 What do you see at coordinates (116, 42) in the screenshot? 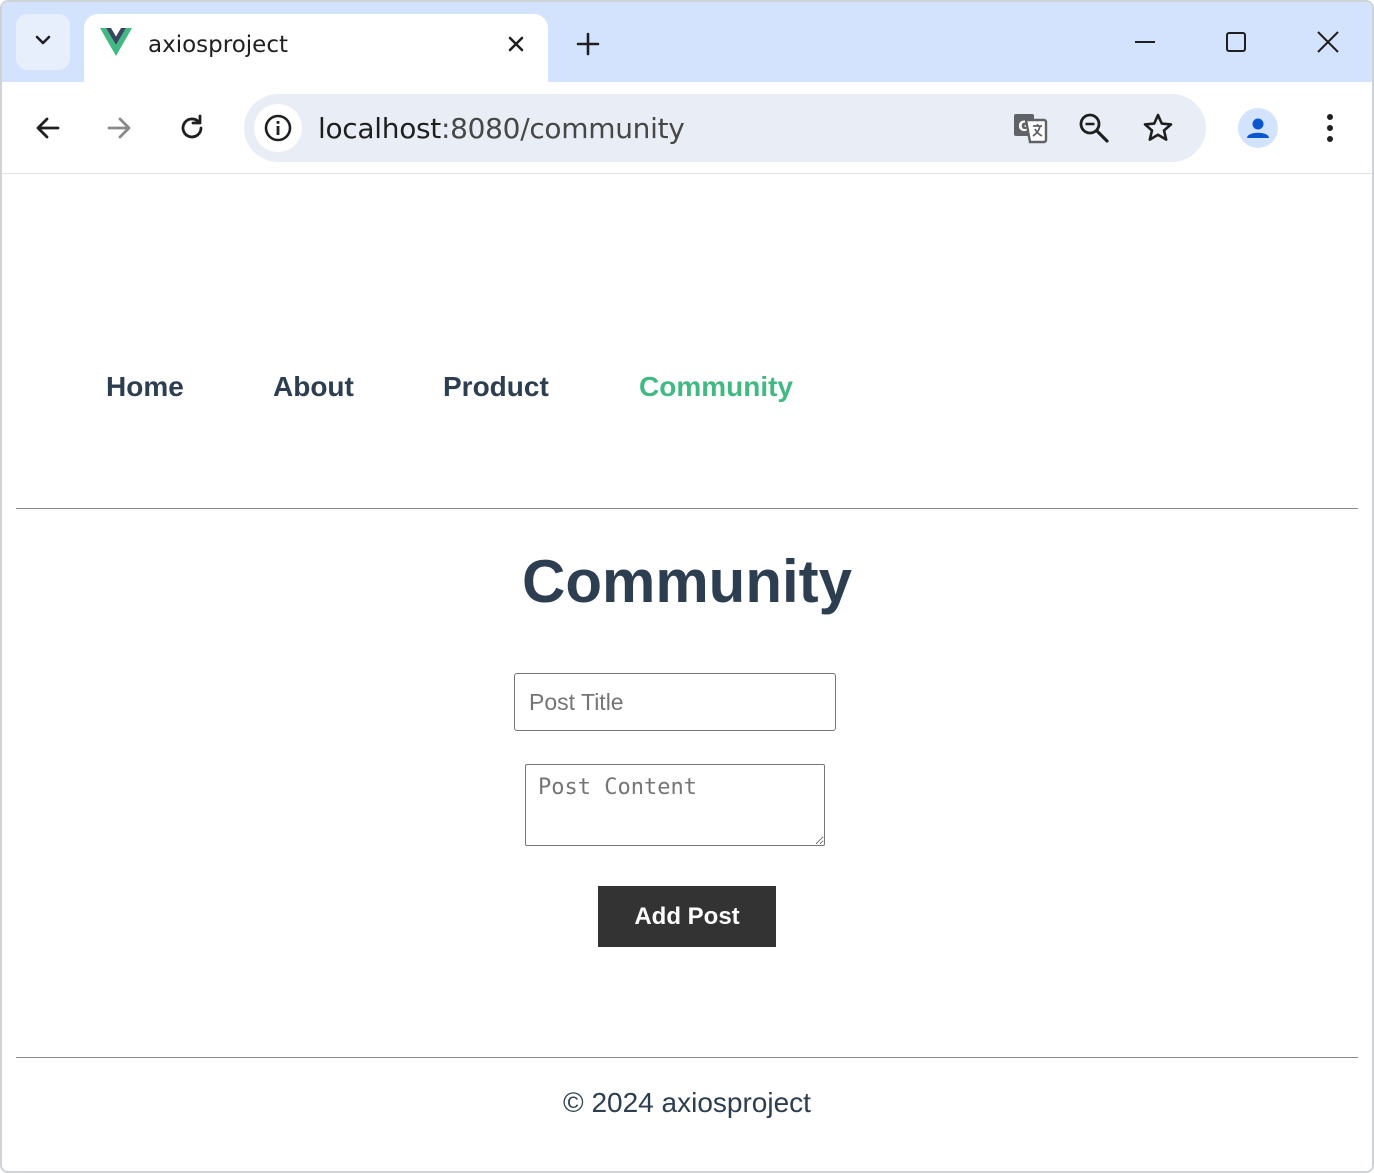
I see `vue-logo-icon` at bounding box center [116, 42].